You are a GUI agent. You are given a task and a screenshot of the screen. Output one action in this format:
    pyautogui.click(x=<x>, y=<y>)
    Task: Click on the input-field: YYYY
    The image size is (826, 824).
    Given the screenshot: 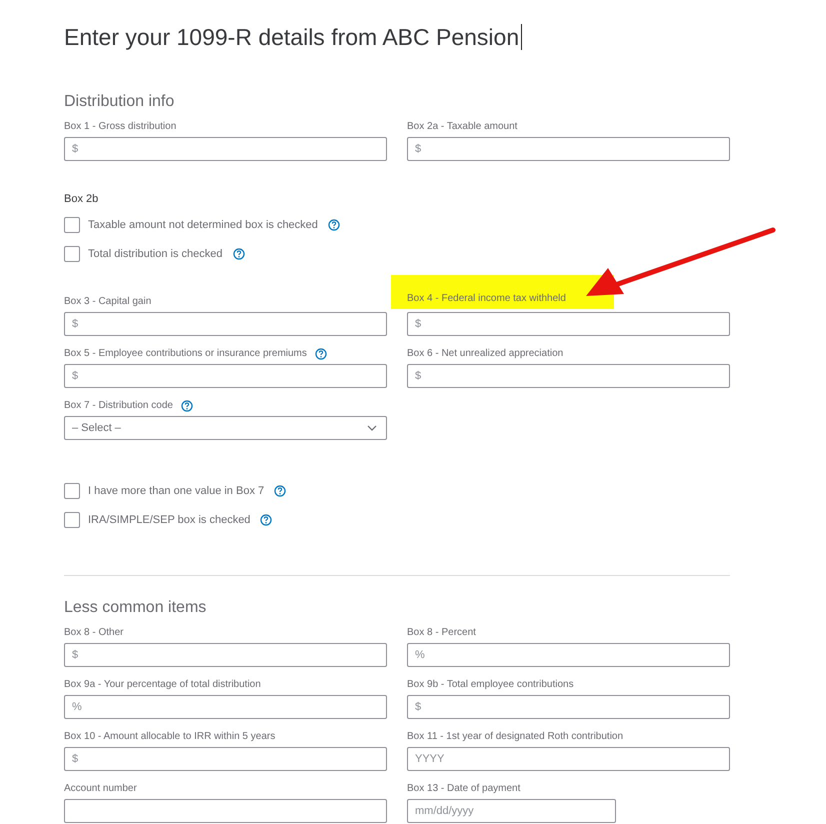 What is the action you would take?
    pyautogui.click(x=568, y=759)
    